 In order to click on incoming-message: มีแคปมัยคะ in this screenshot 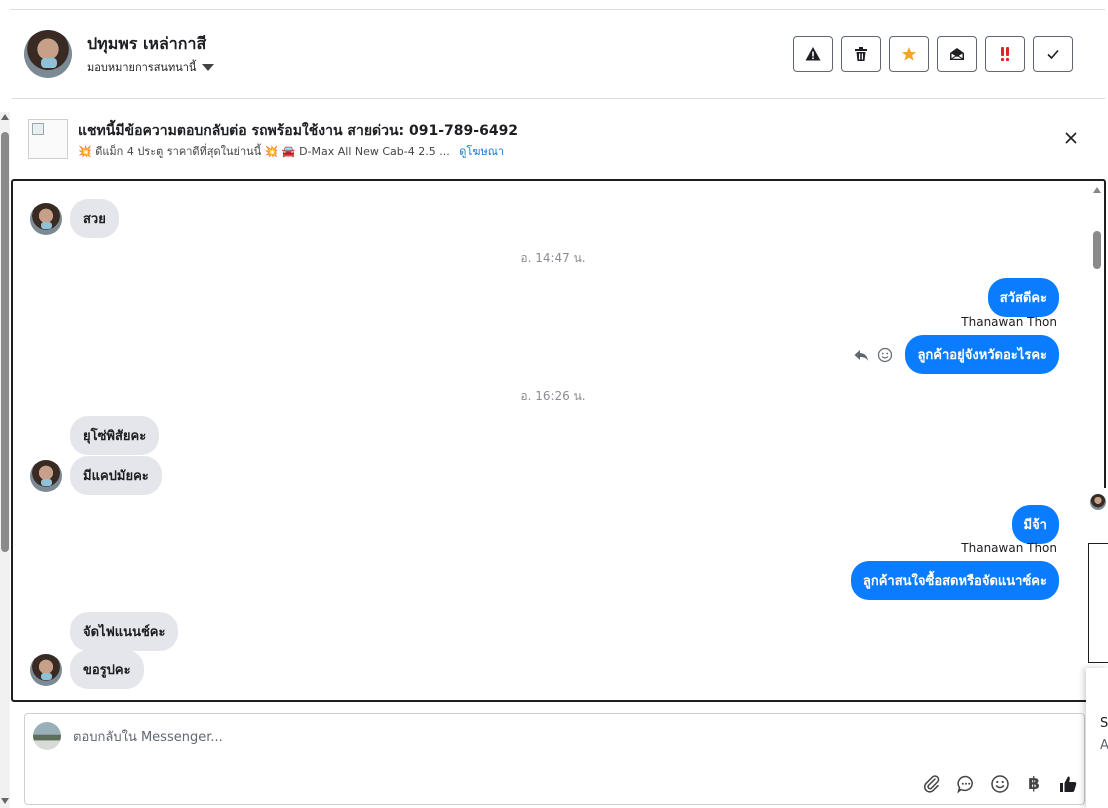, I will do `click(116, 475)`.